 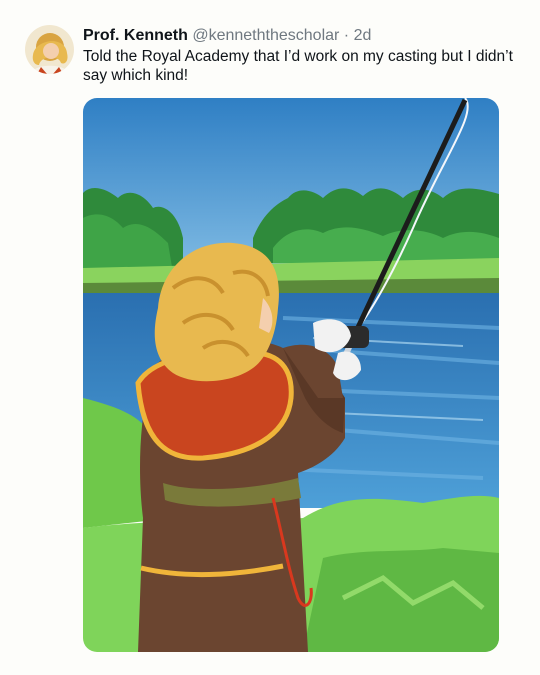 I want to click on author-handle: @kenneththescholar, so click(x=265, y=35).